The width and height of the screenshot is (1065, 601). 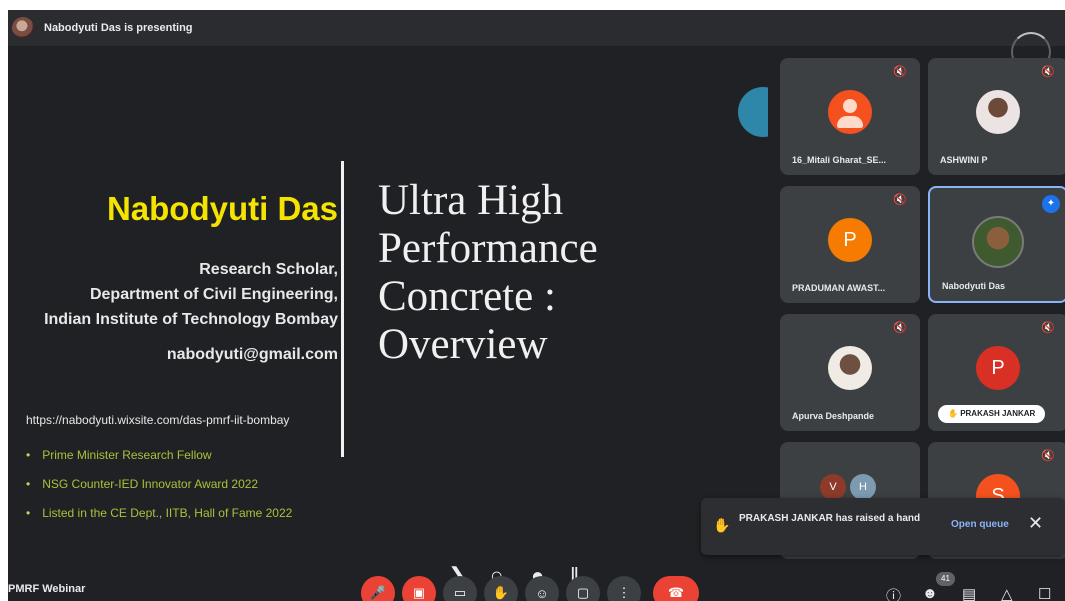 What do you see at coordinates (1044, 593) in the screenshot?
I see `host-controls-icon: ☐` at bounding box center [1044, 593].